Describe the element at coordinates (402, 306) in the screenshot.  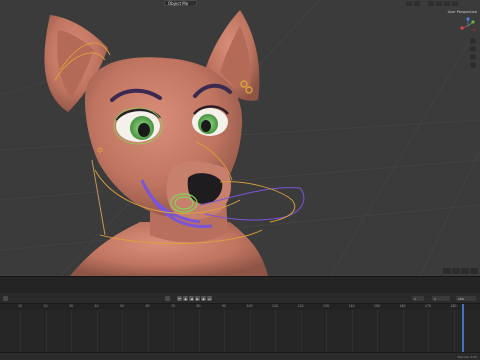
I see `ruler-tick-label: 160` at that location.